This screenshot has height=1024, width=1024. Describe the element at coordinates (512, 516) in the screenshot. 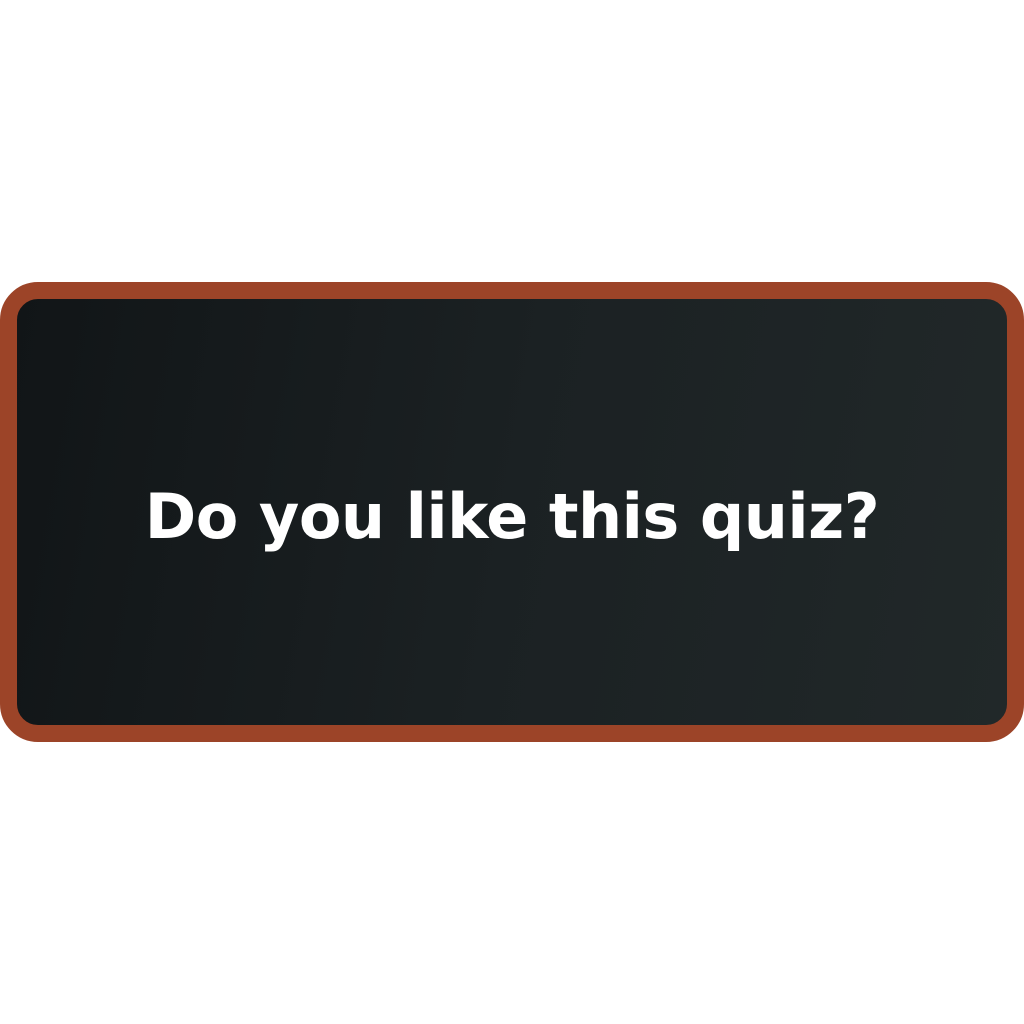

I see `question-text: Do you like this quiz?` at that location.